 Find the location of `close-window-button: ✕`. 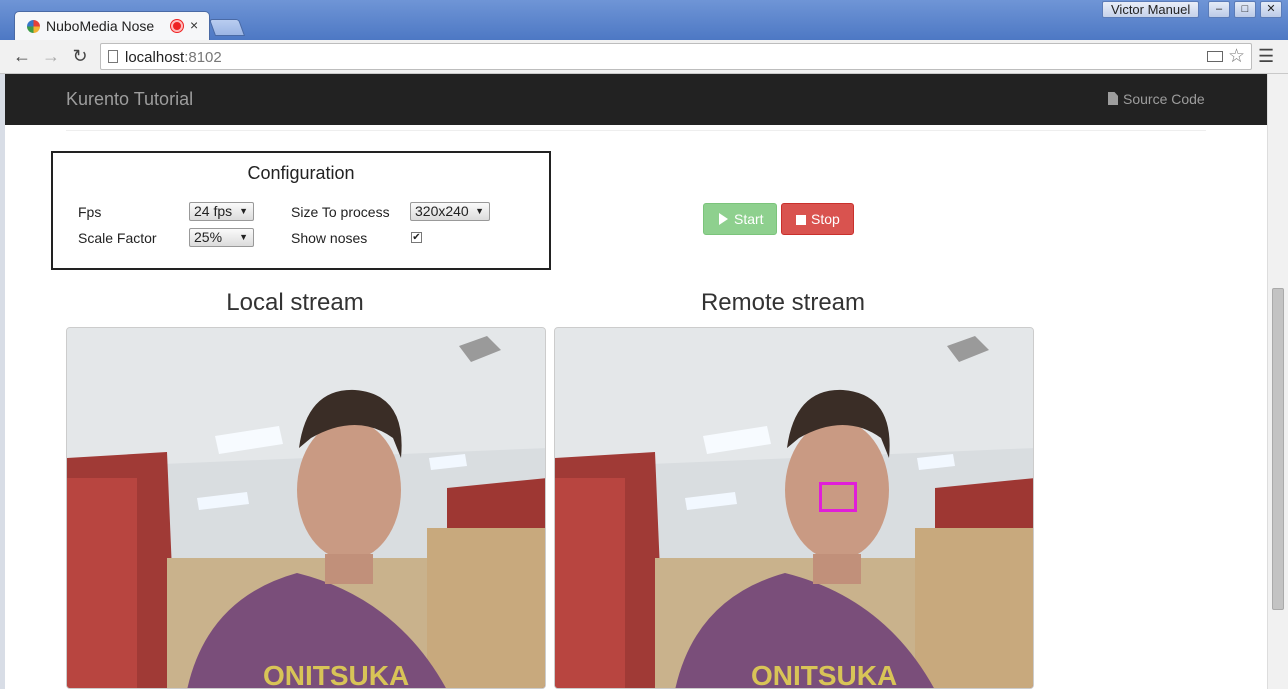

close-window-button: ✕ is located at coordinates (1271, 9).